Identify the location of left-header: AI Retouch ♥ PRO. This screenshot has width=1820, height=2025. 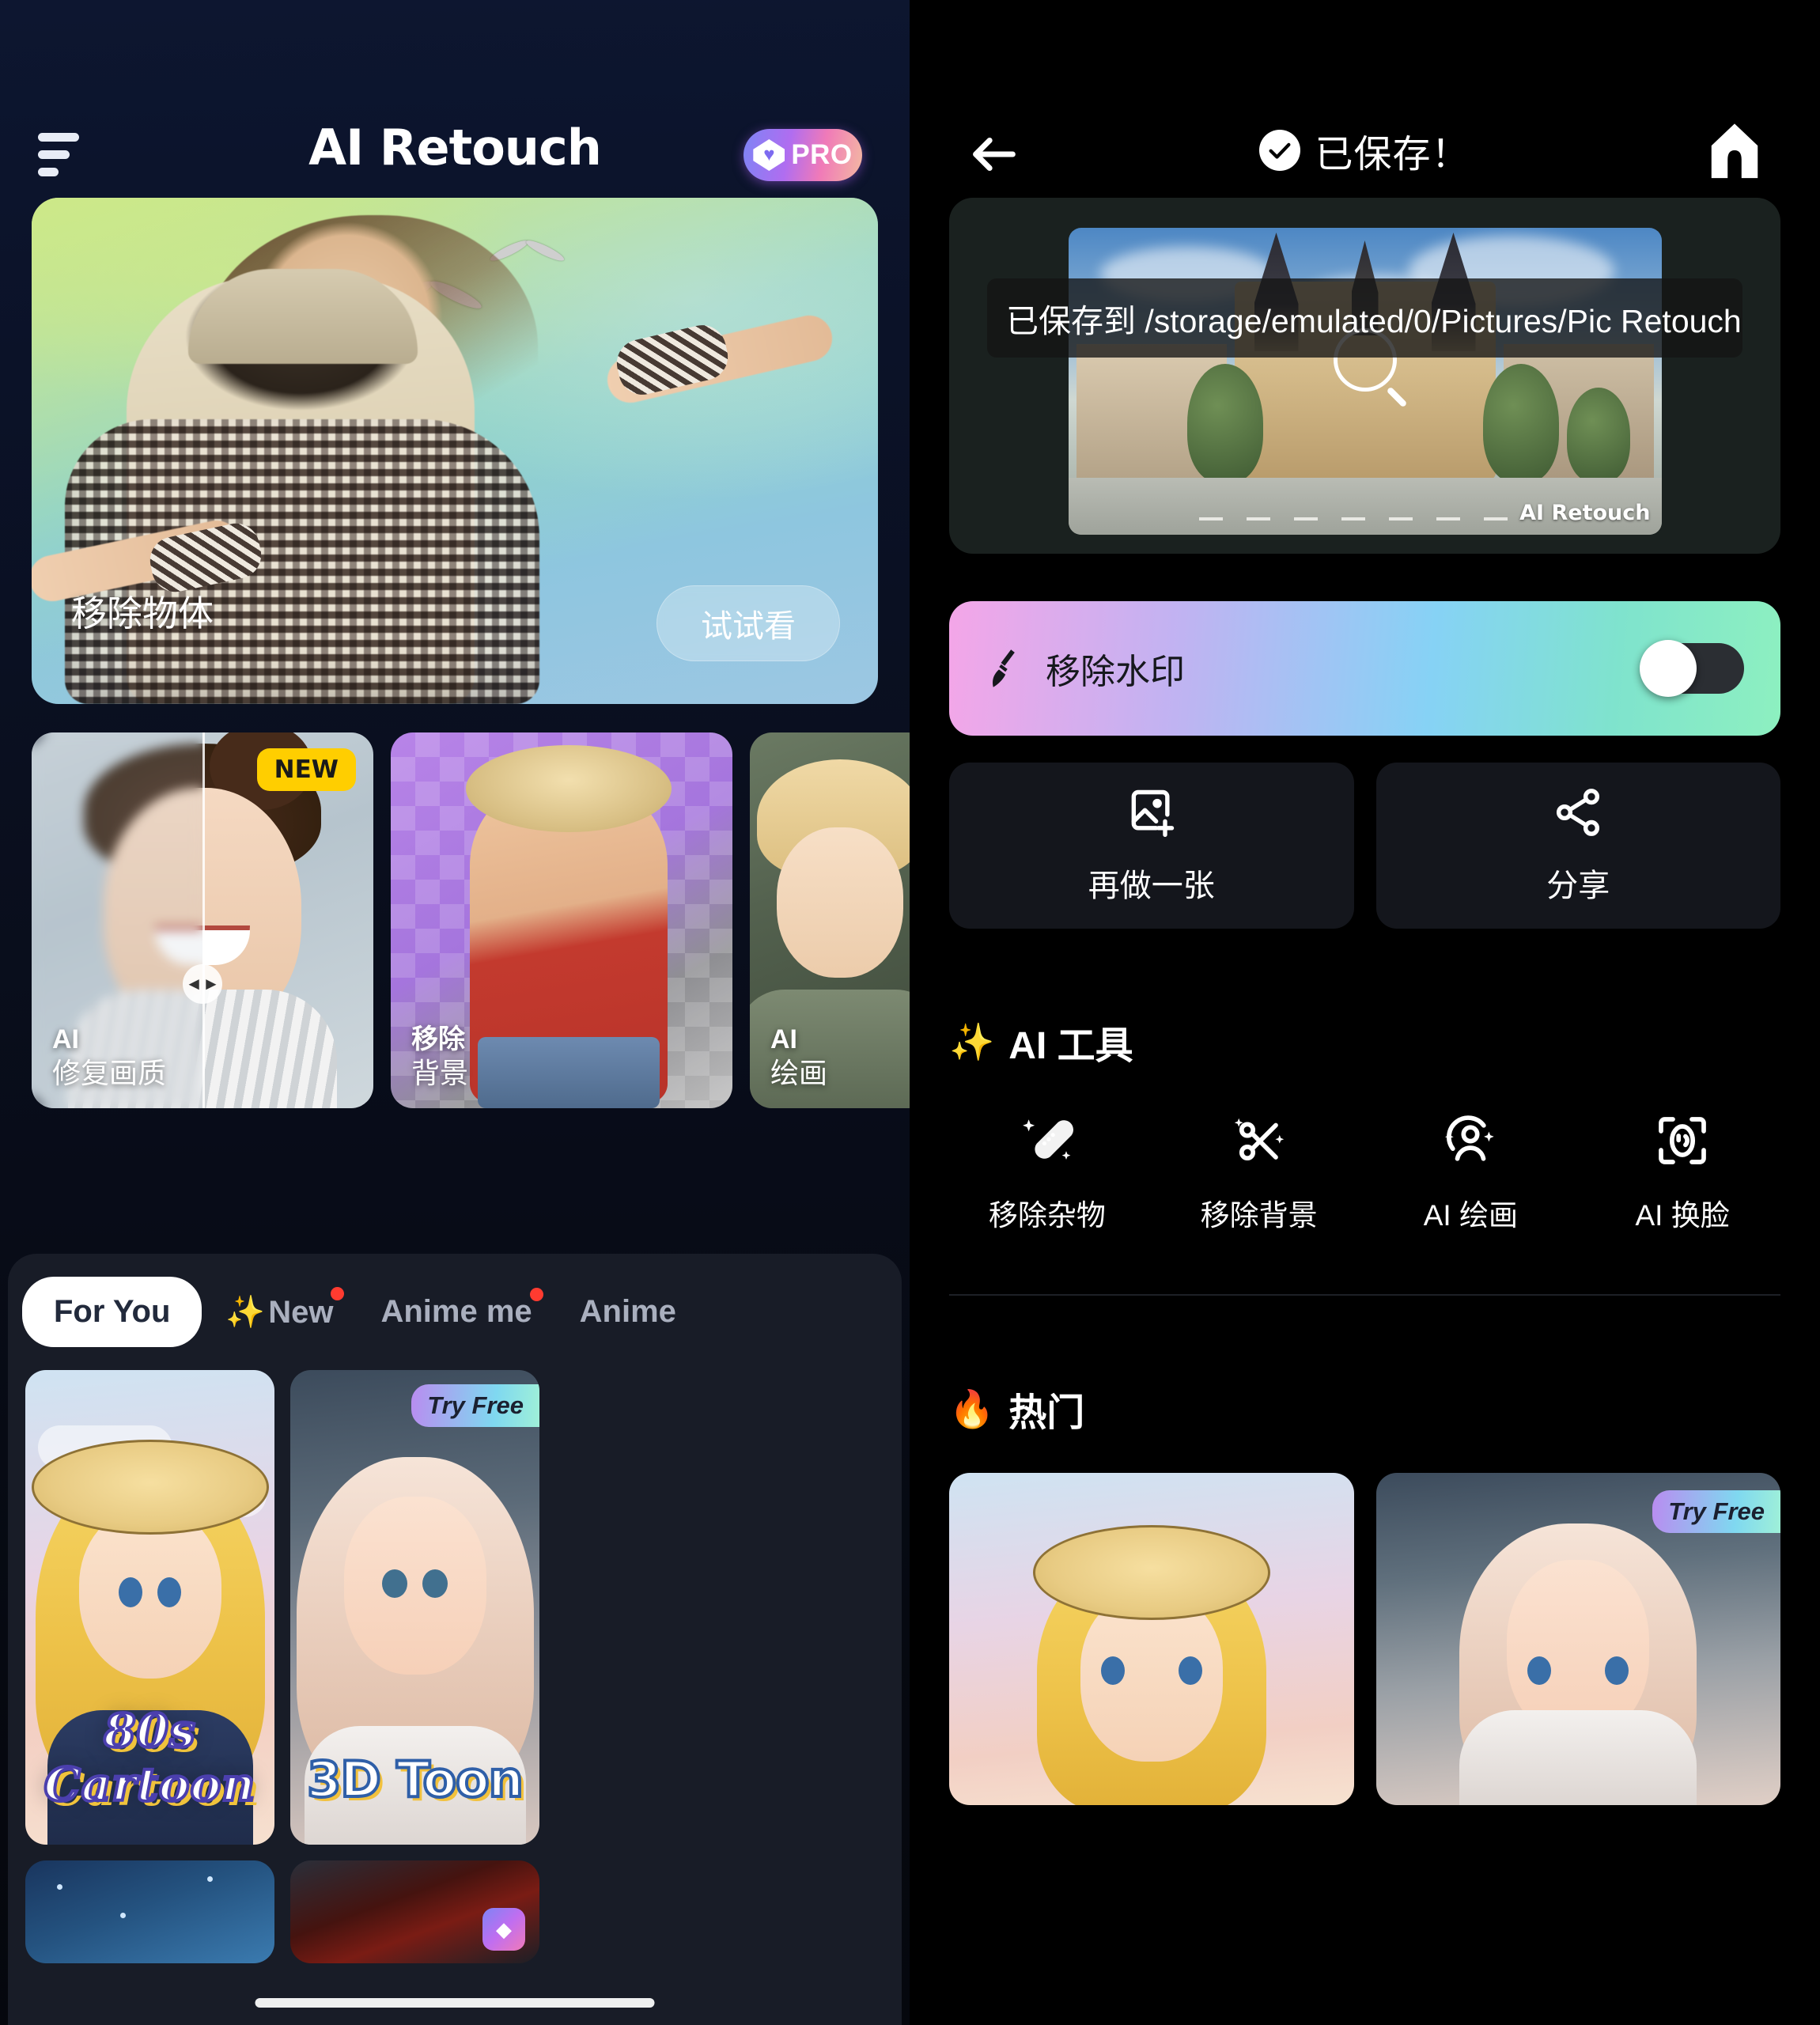
(455, 99).